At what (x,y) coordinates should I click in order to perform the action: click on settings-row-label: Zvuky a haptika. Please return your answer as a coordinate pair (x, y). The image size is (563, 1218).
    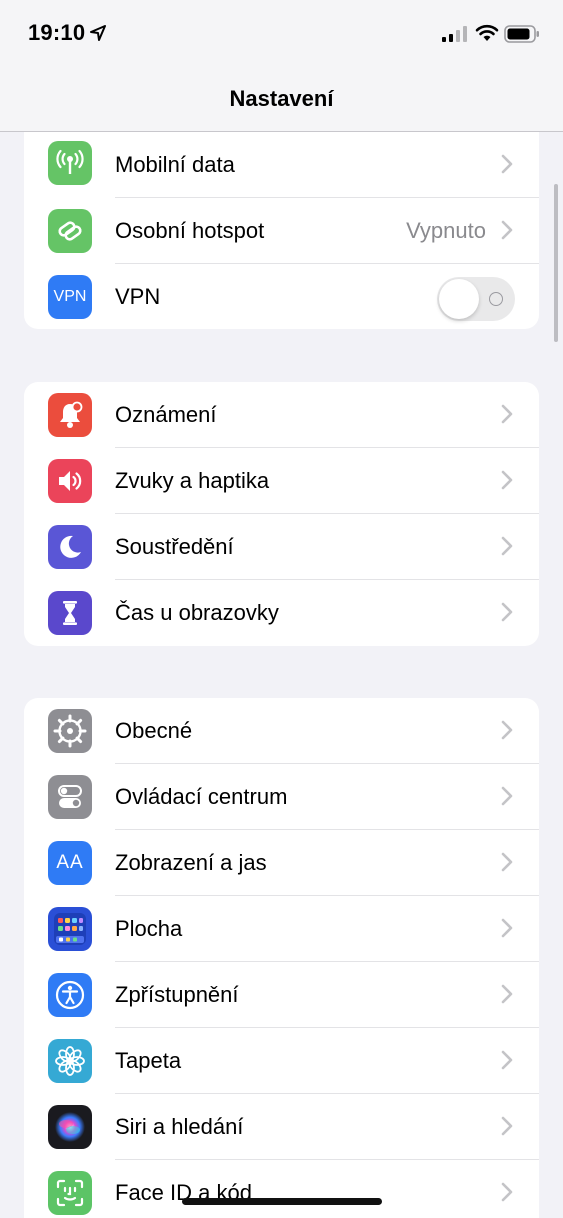
    Looking at the image, I should click on (192, 480).